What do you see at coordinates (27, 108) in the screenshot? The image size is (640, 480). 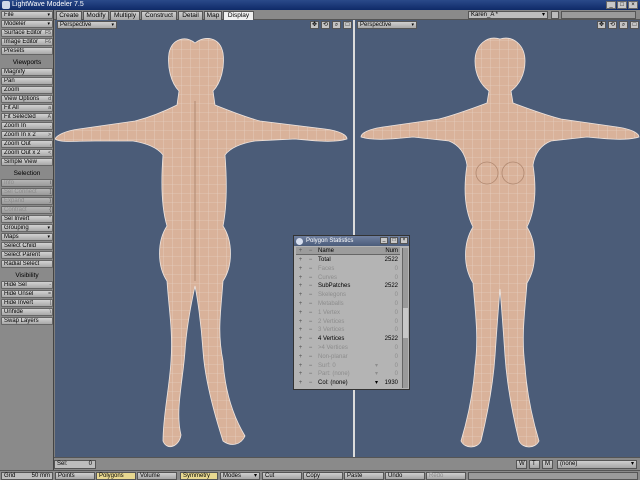 I see `sidebar-item-fit-all: Fit All a` at bounding box center [27, 108].